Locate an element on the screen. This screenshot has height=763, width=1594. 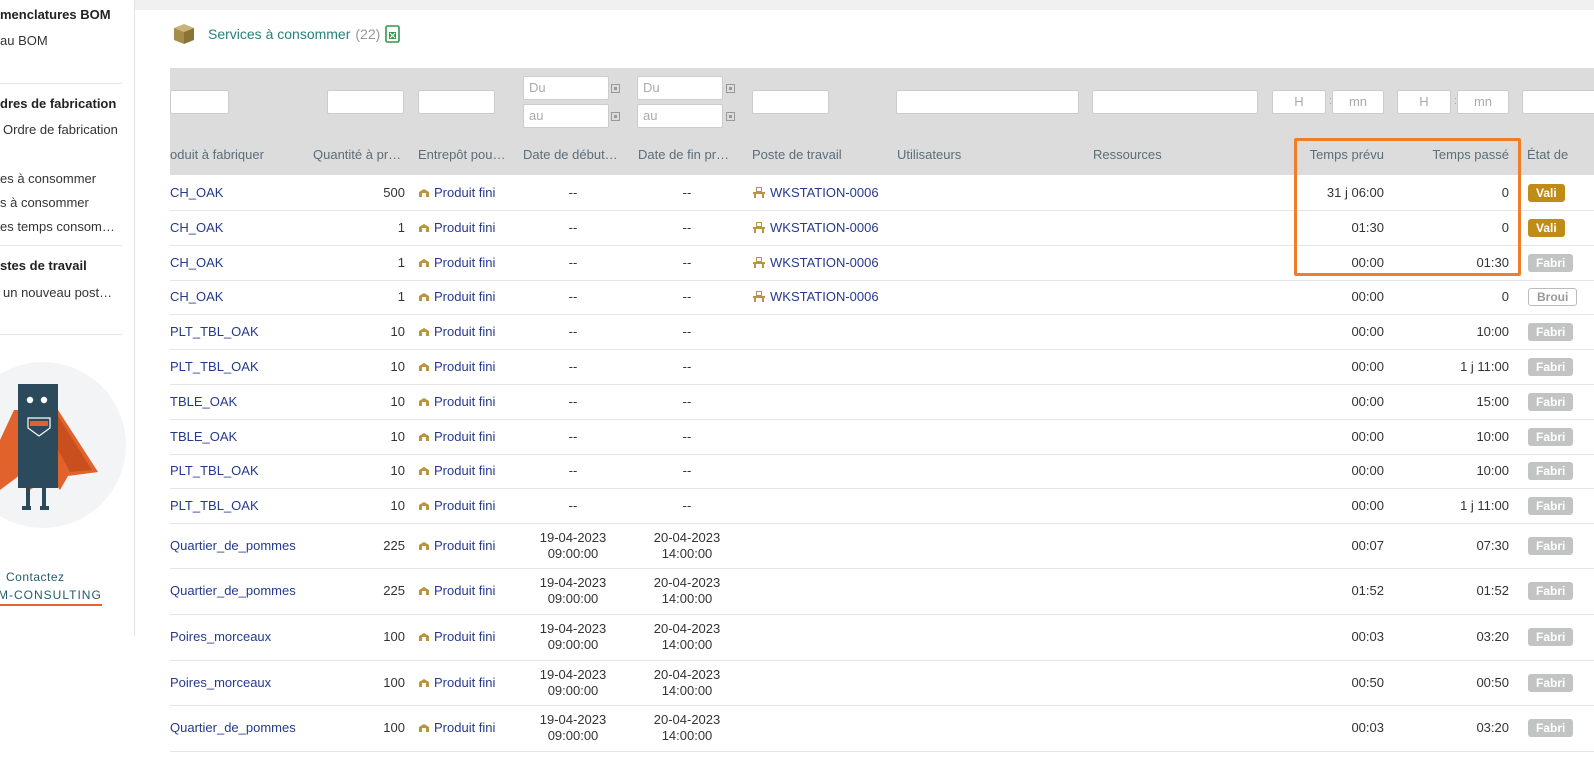
sidebar-item-new-bom: au BOM is located at coordinates (24, 40).